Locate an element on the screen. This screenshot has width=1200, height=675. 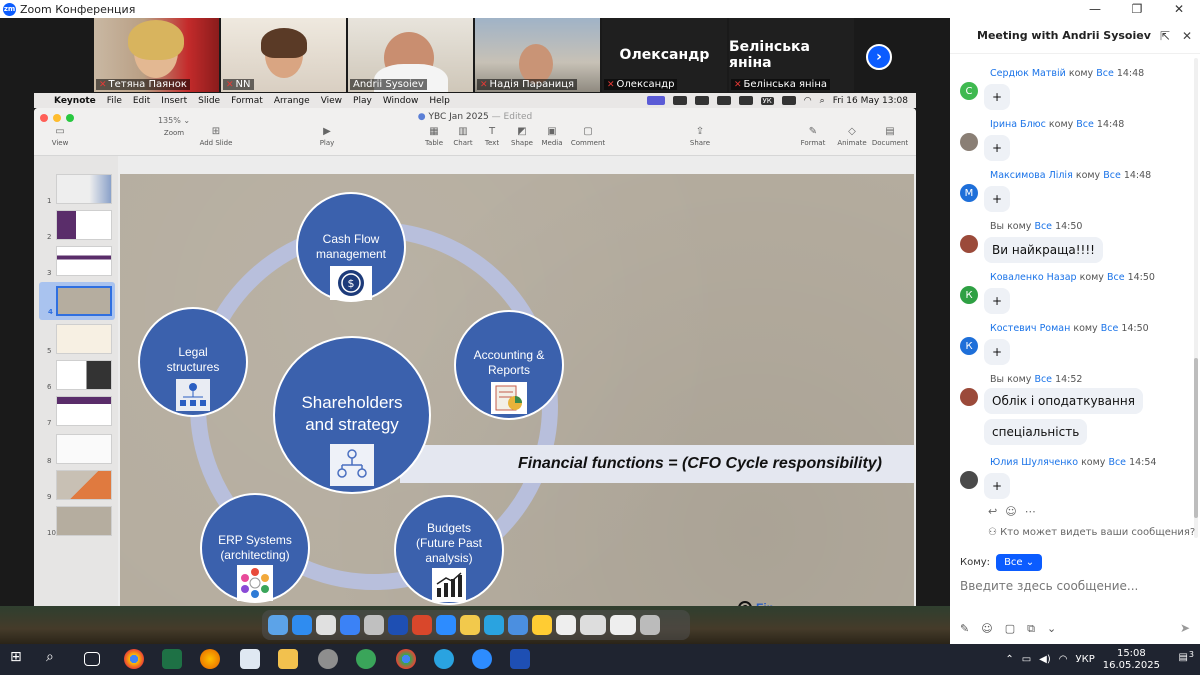
task-view-icon is located at coordinates (92, 659).